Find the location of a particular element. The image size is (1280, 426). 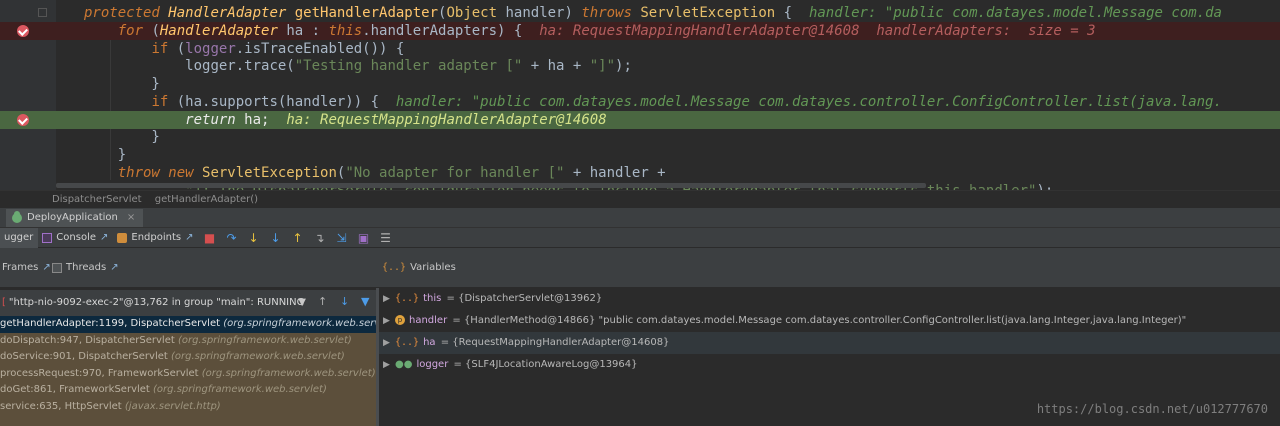

code-line-9: } is located at coordinates (640, 155).